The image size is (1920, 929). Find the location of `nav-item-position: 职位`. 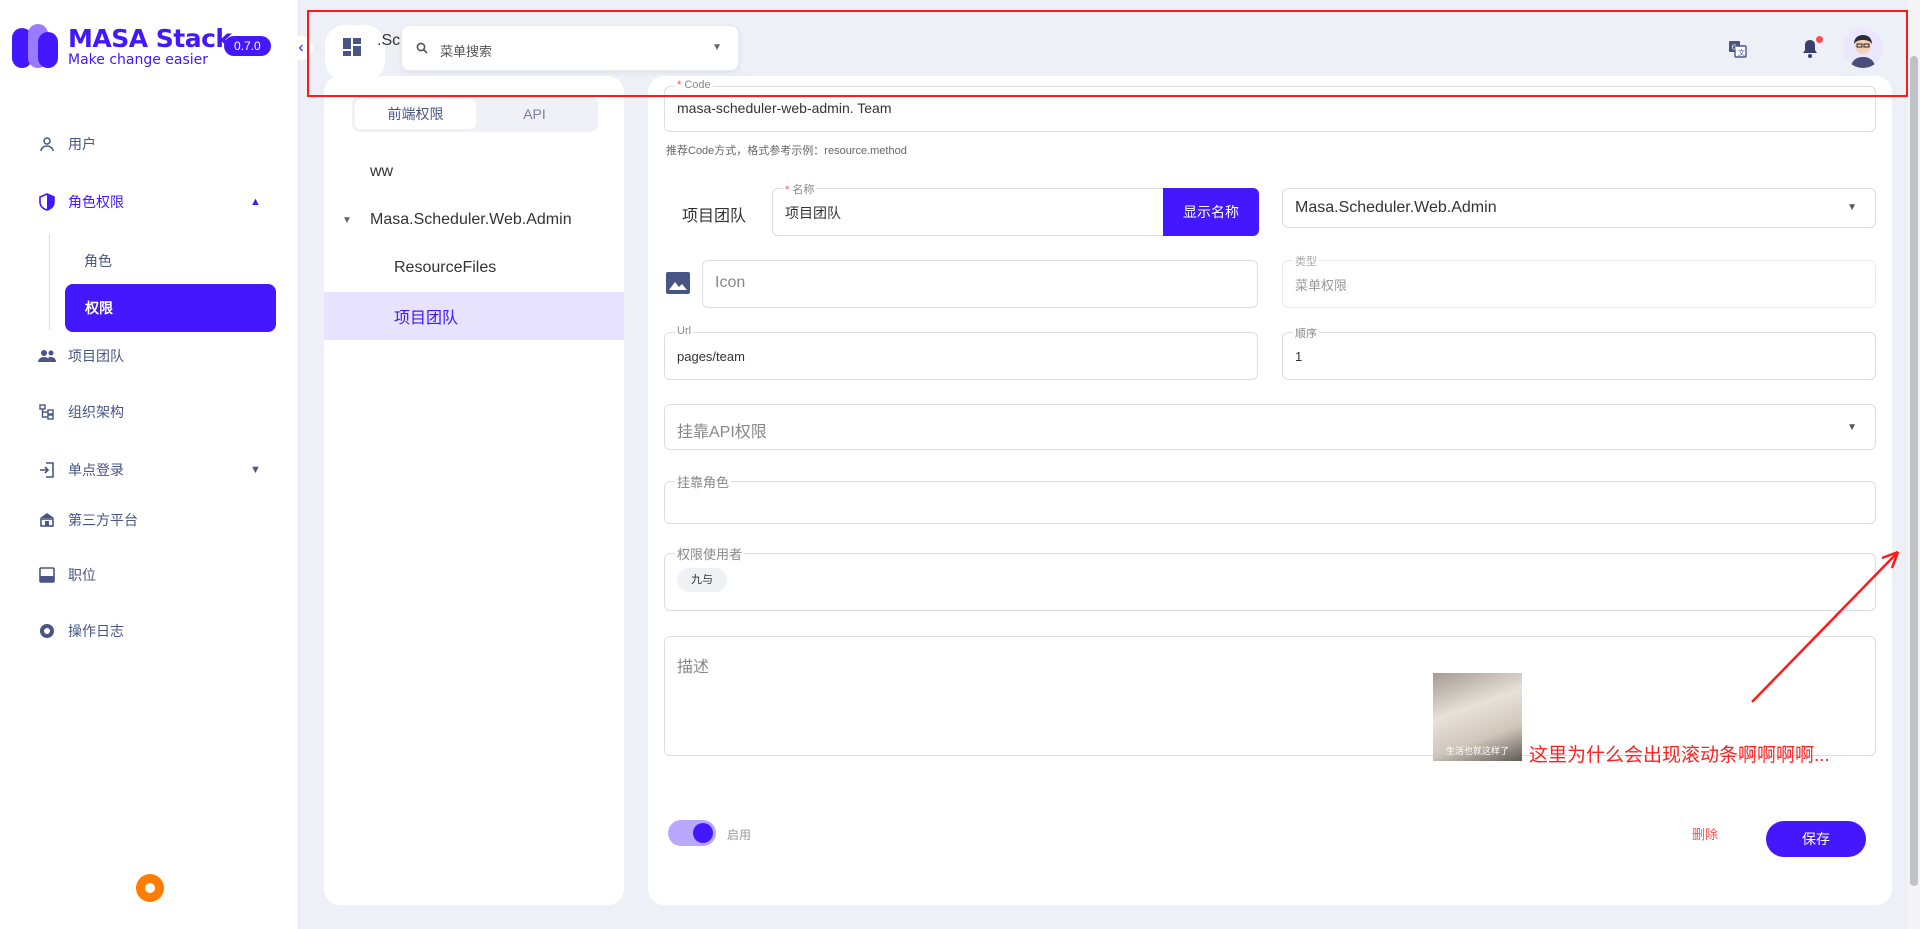

nav-item-position: 职位 is located at coordinates (67, 575).